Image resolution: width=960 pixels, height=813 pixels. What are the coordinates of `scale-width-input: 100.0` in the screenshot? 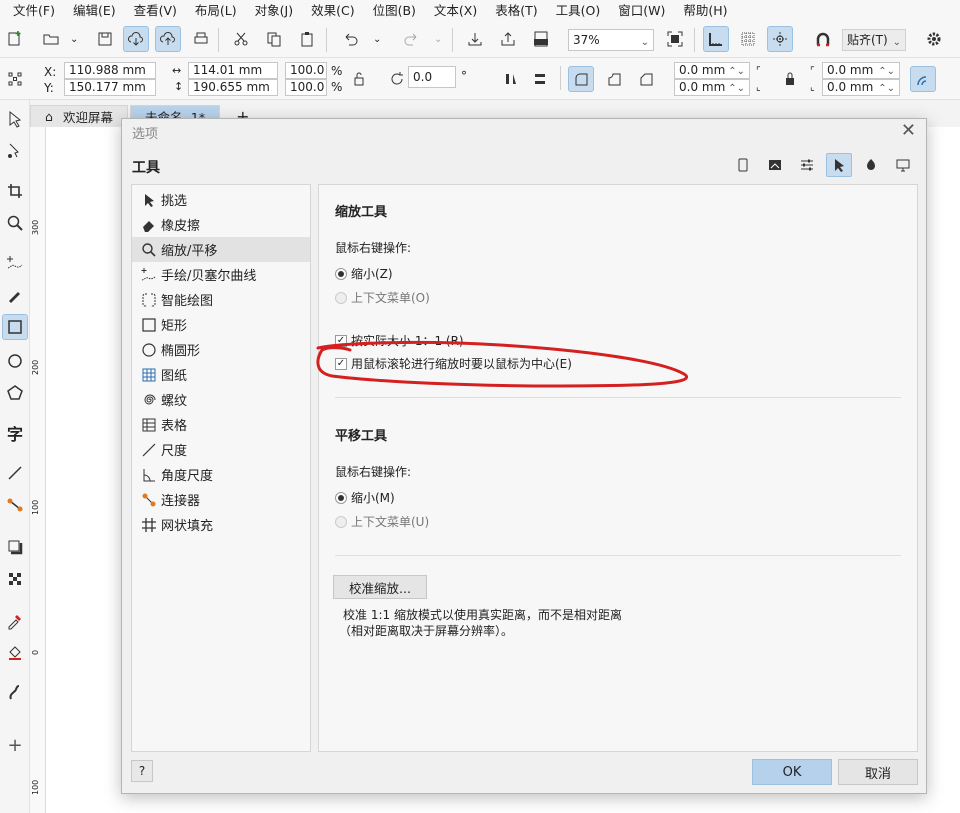 It's located at (306, 70).